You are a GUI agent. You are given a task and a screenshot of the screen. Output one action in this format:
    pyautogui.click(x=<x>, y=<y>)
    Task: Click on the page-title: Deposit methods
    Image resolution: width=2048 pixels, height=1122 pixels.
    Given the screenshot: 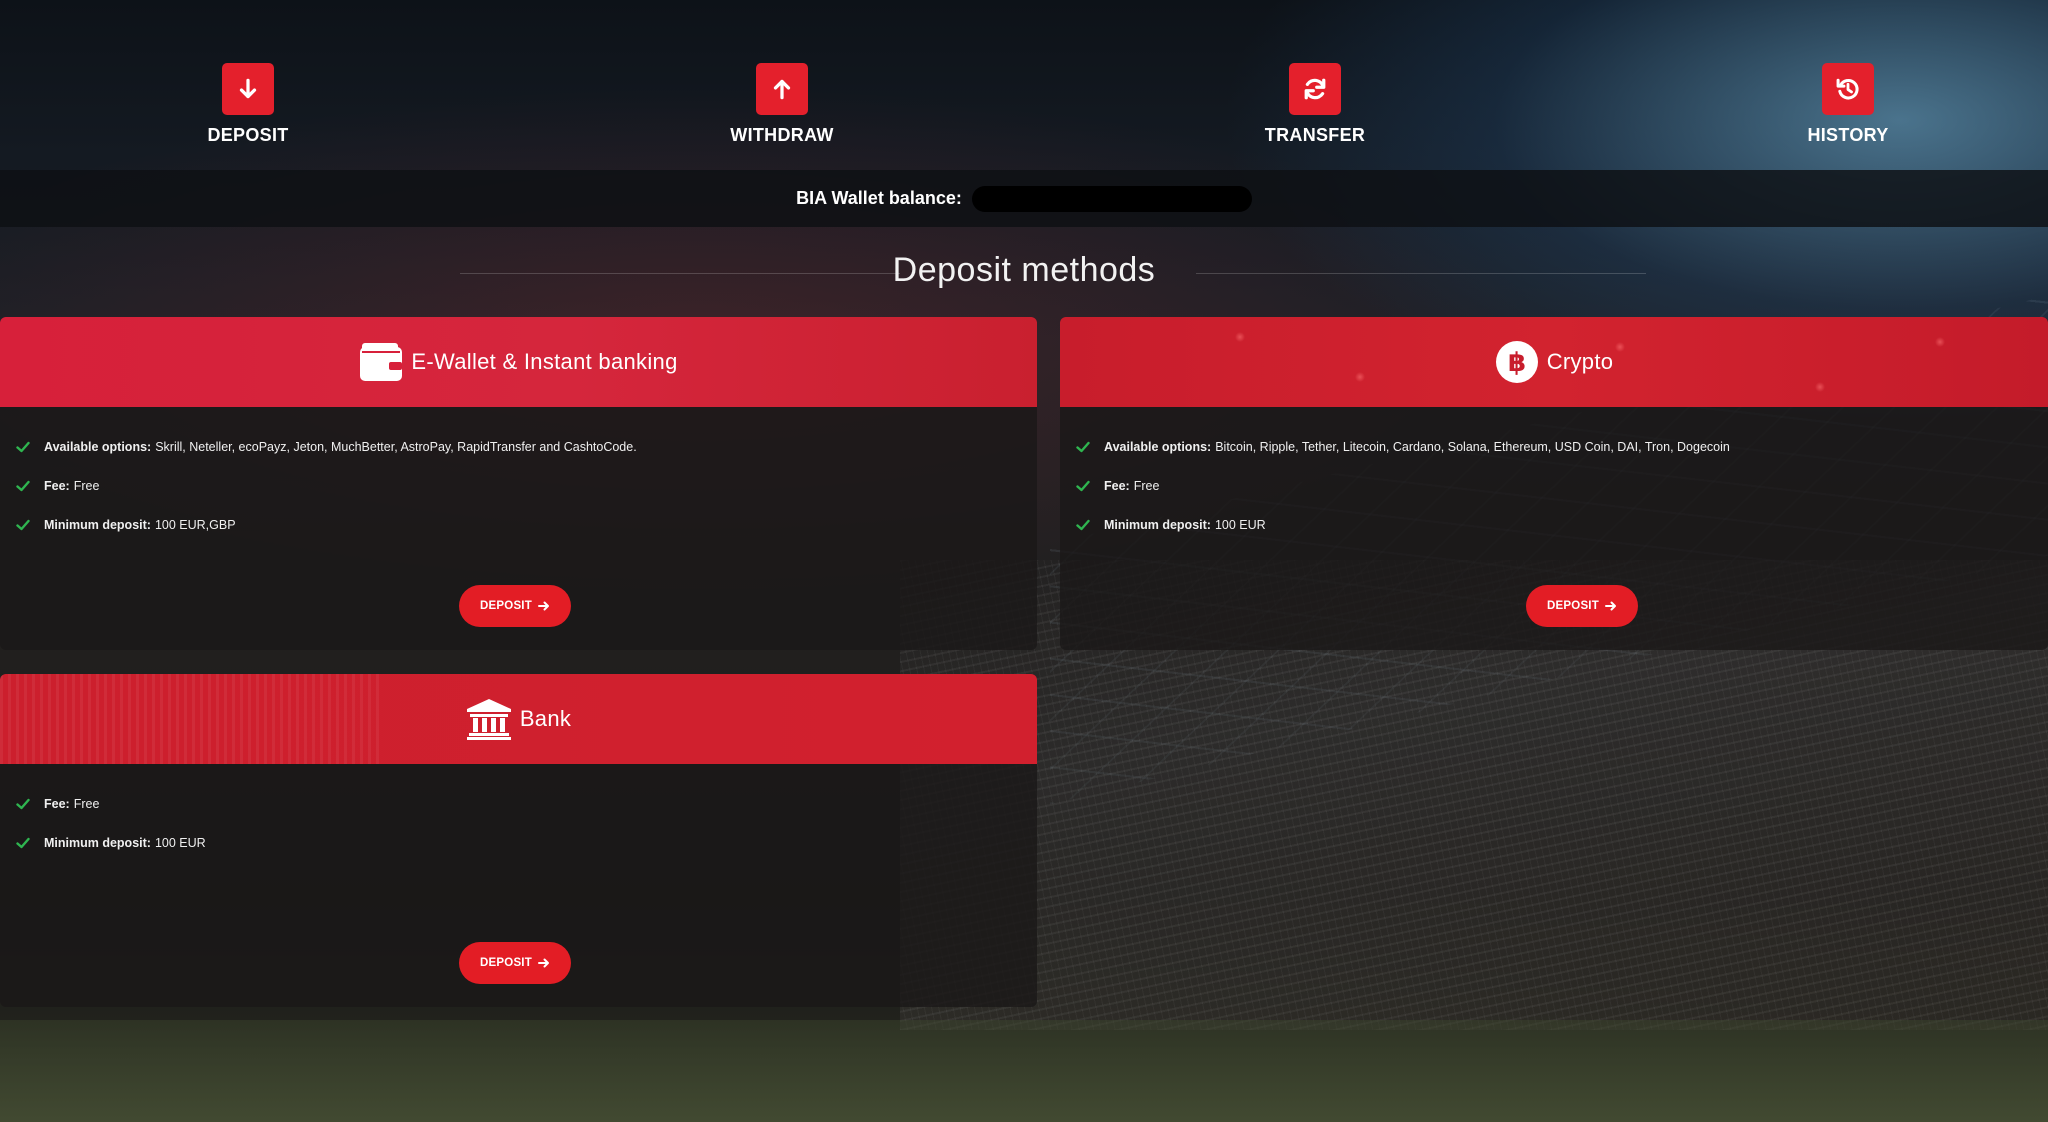 What is the action you would take?
    pyautogui.click(x=1024, y=270)
    